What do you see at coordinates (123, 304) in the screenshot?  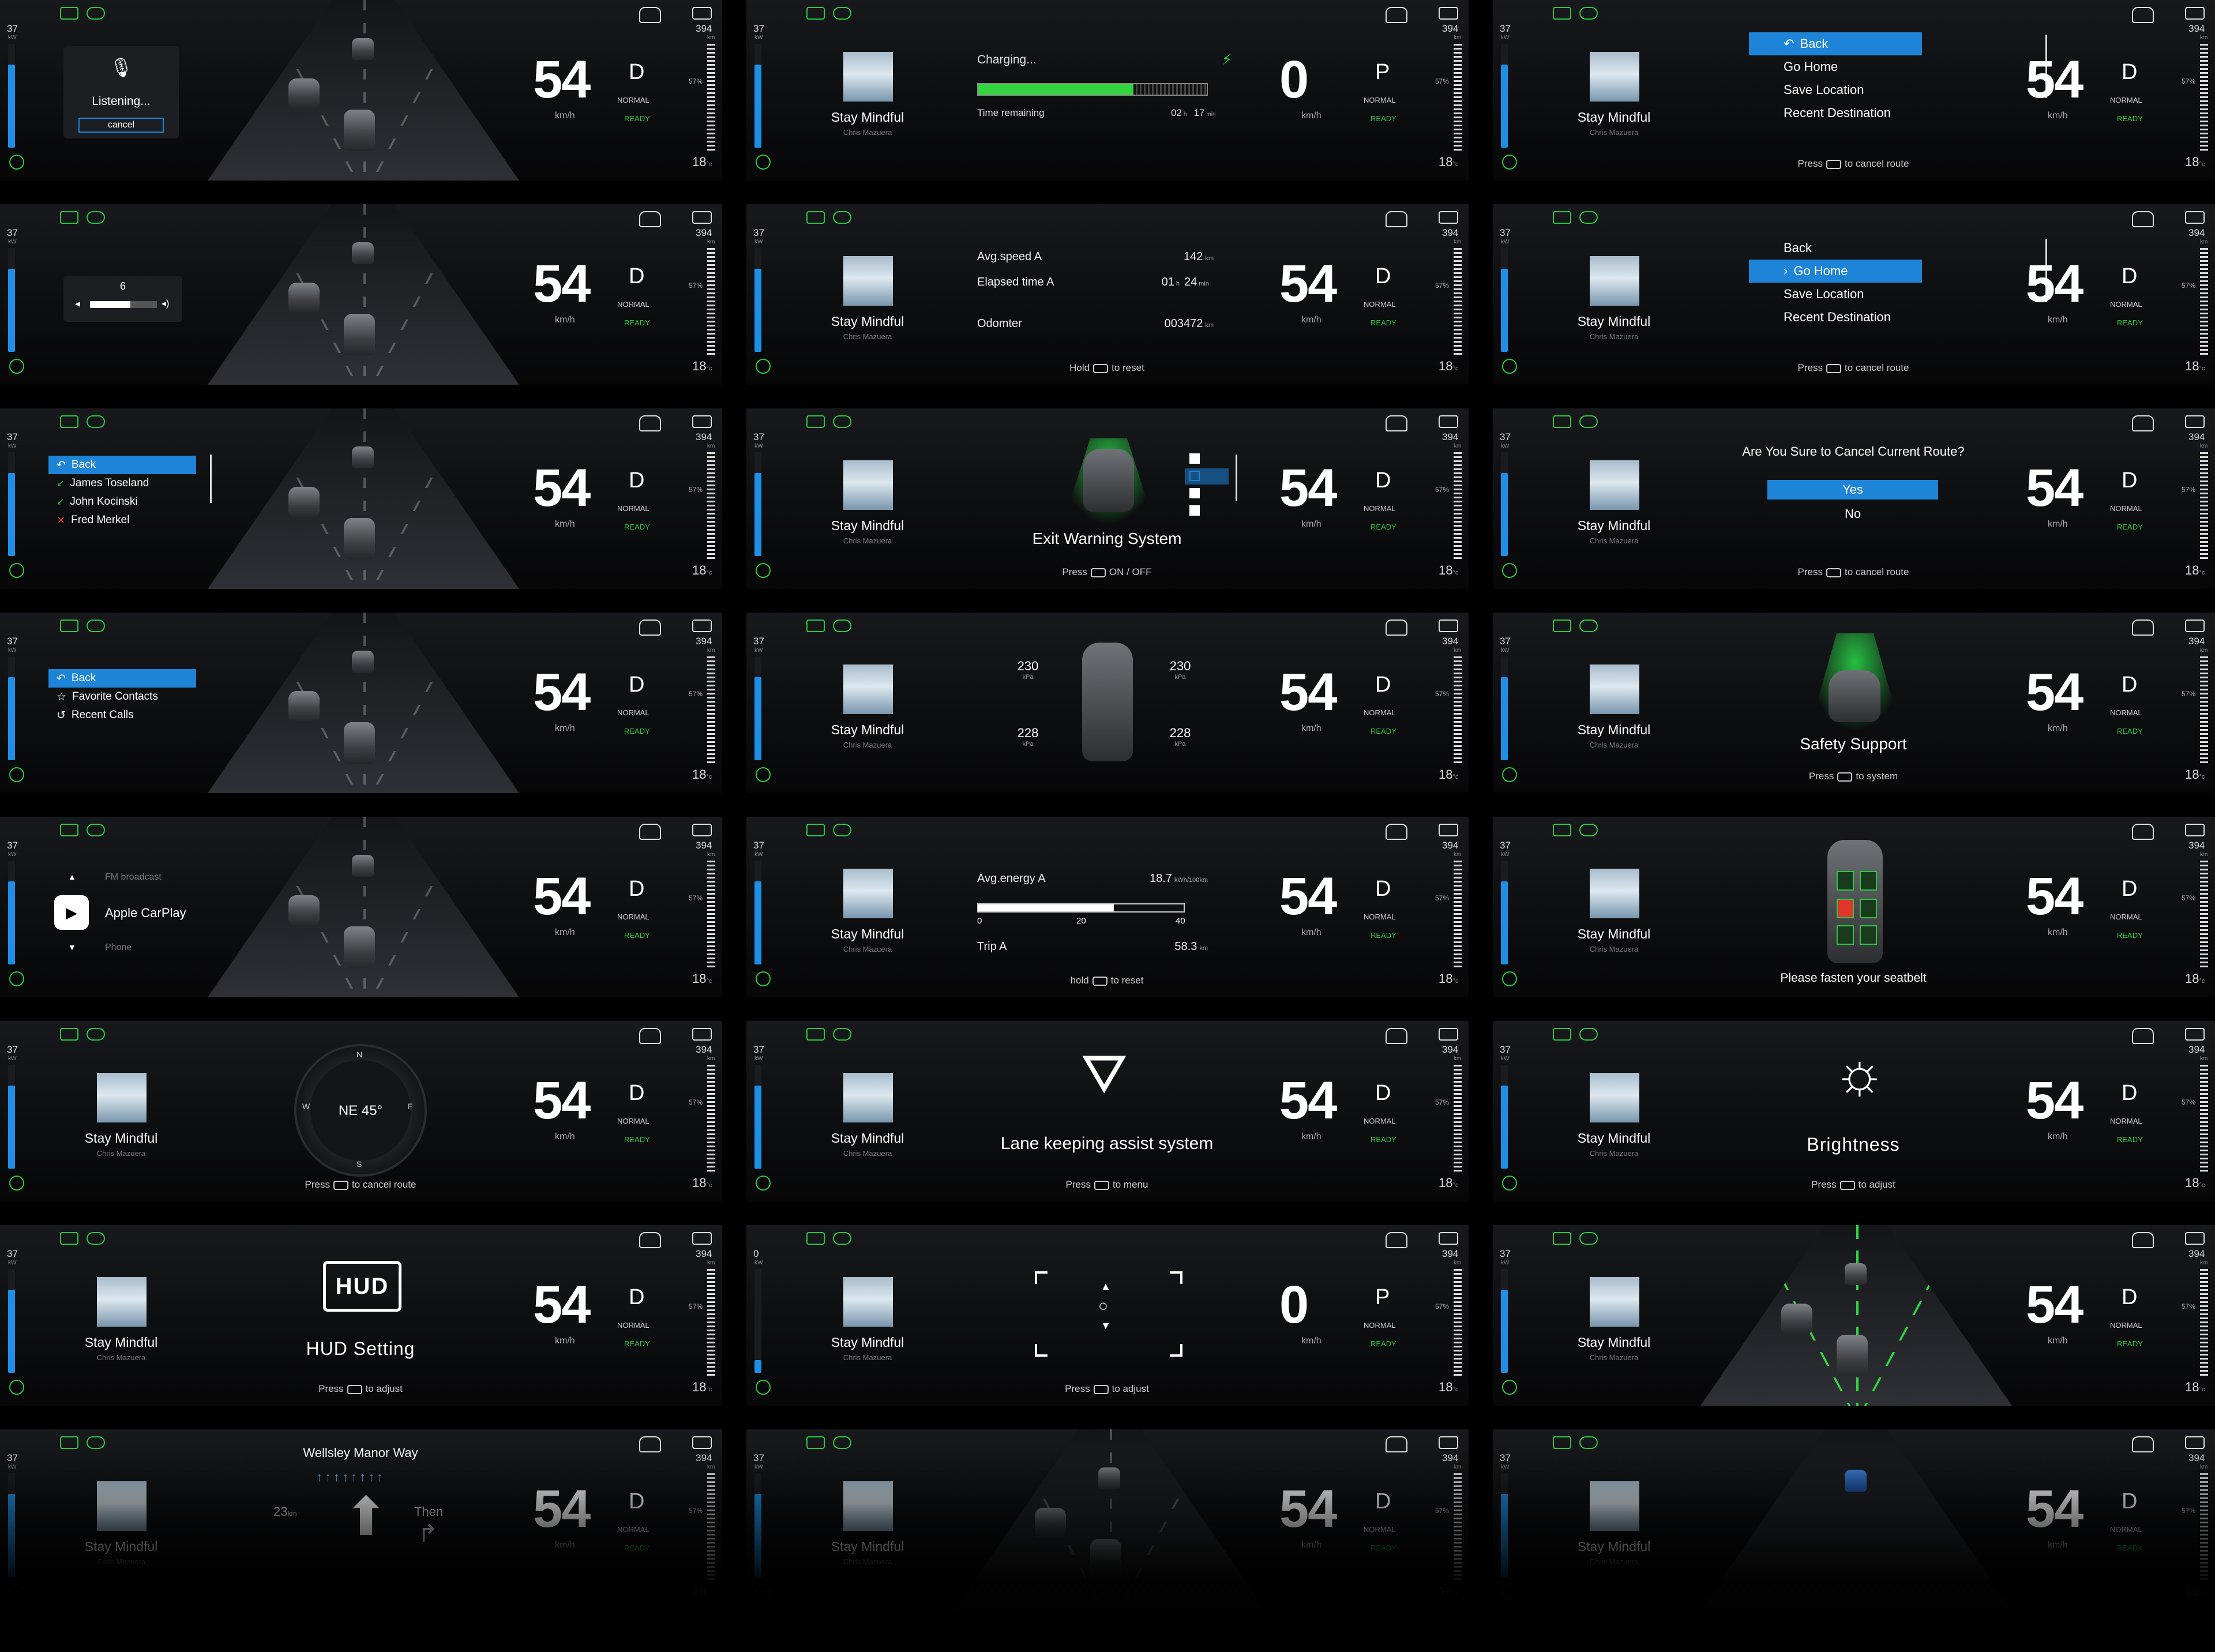 I see `volume-slider` at bounding box center [123, 304].